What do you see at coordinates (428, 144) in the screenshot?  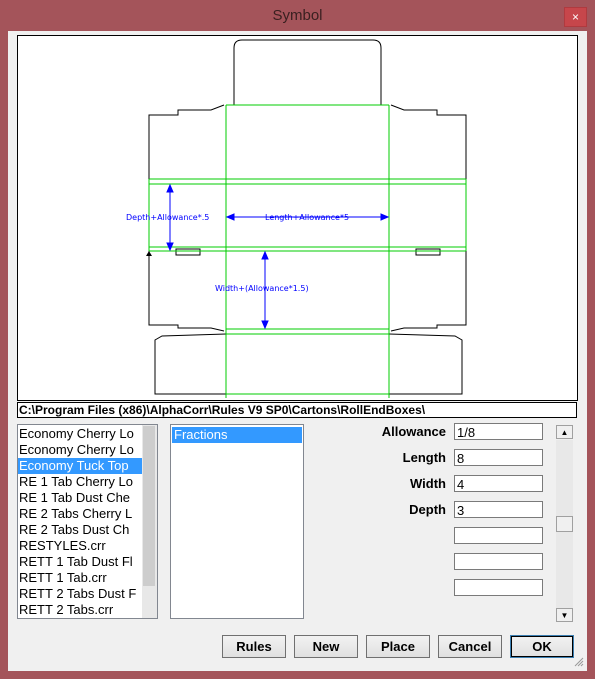 I see `right-top-flap` at bounding box center [428, 144].